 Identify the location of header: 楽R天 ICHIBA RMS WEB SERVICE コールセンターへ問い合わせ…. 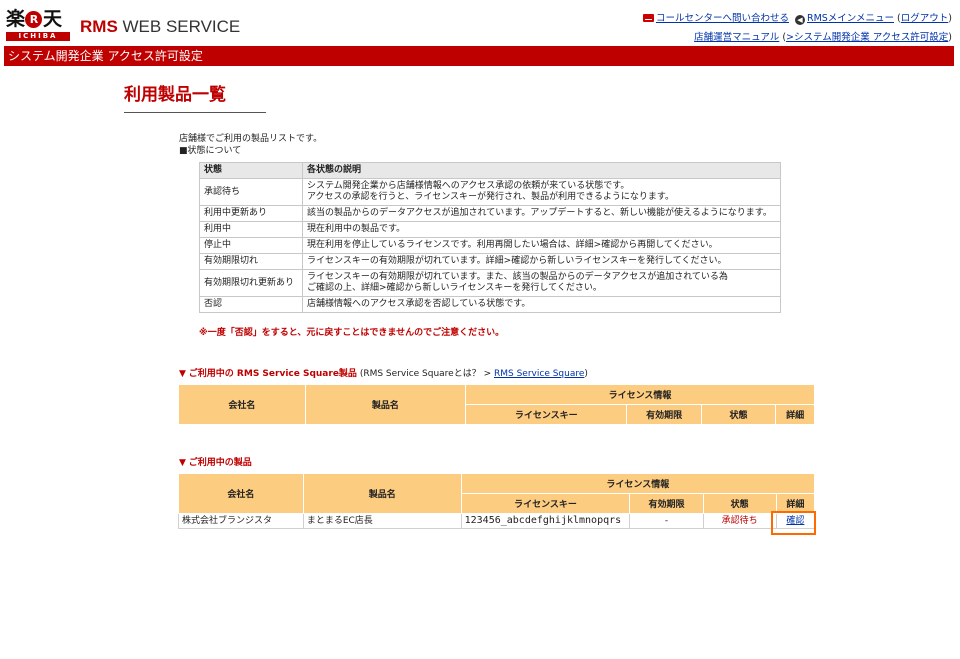
(480, 23).